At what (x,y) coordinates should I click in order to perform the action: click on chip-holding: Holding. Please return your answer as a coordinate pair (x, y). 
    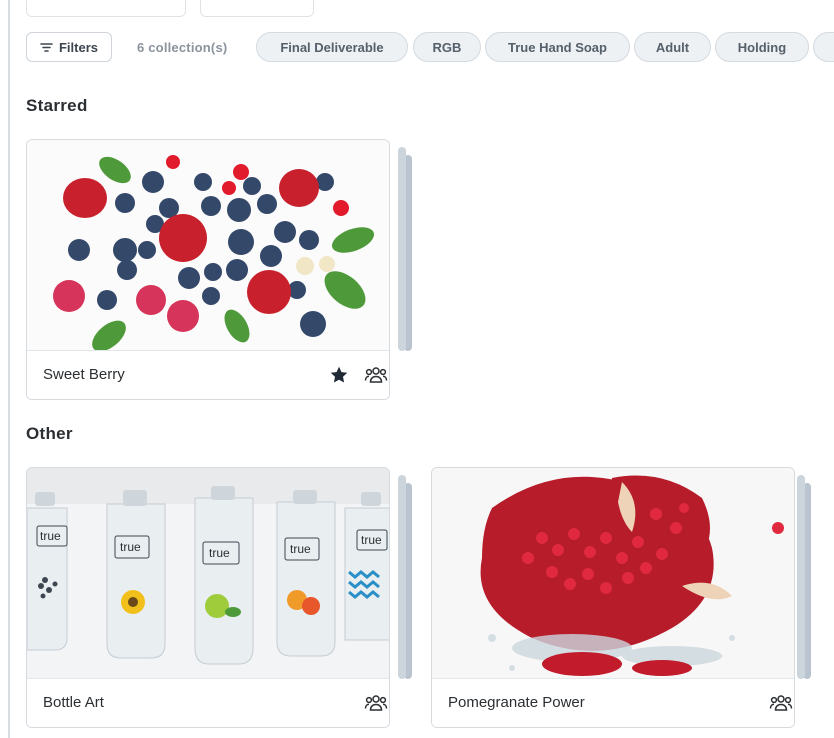
    Looking at the image, I should click on (762, 47).